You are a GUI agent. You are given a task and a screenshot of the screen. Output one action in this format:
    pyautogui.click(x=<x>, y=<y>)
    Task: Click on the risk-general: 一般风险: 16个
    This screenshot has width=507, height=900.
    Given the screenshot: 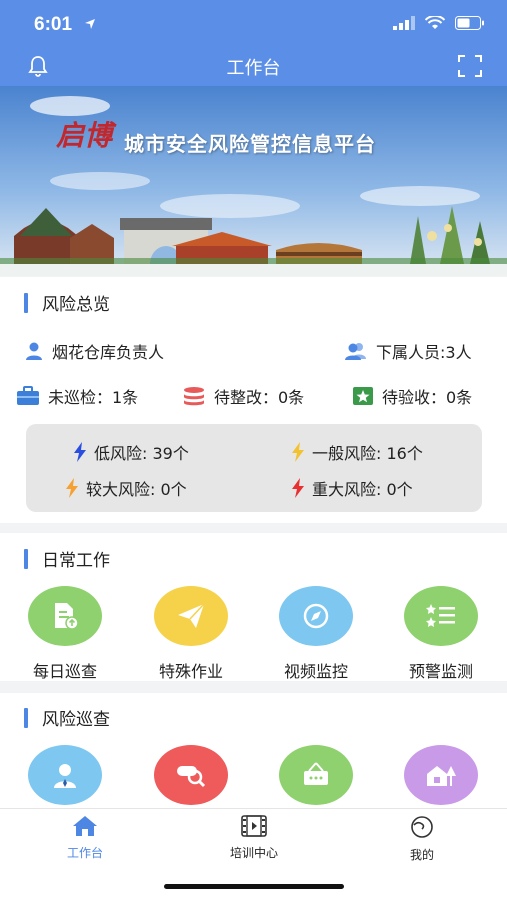 What is the action you would take?
    pyautogui.click(x=356, y=452)
    